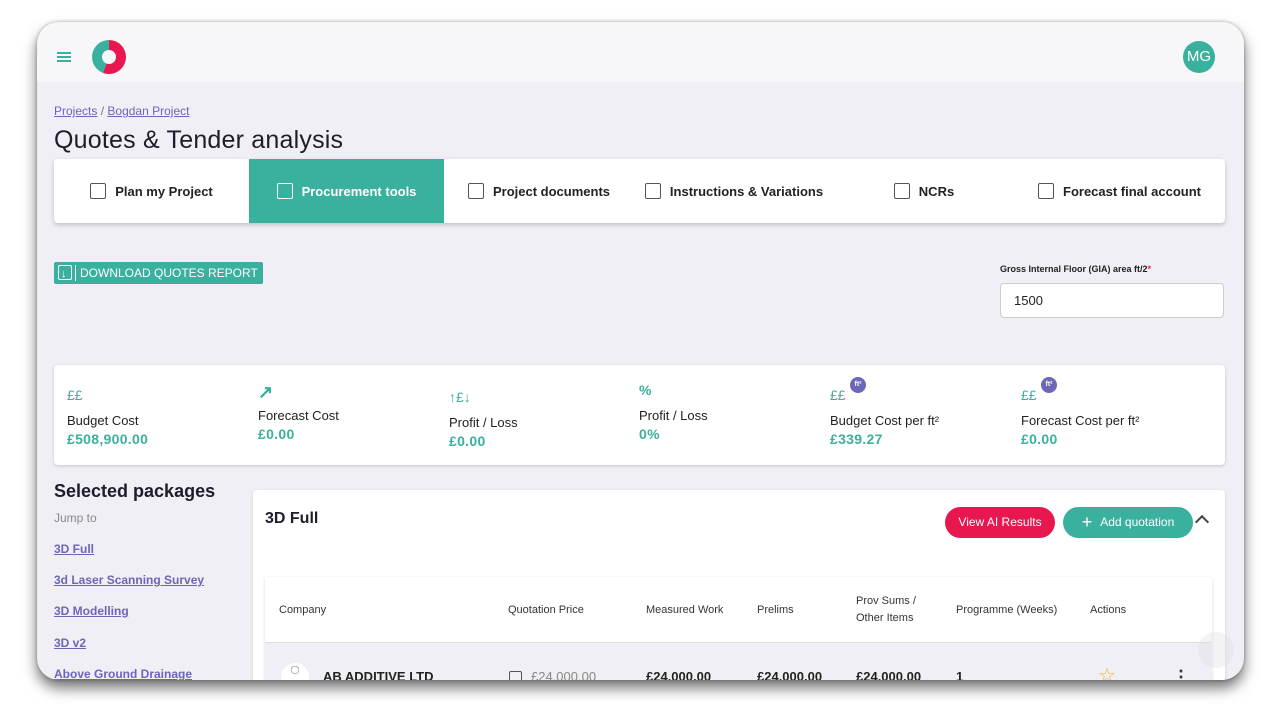  Describe the element at coordinates (746, 191) in the screenshot. I see `tab-label: Instructions & Variations` at that location.